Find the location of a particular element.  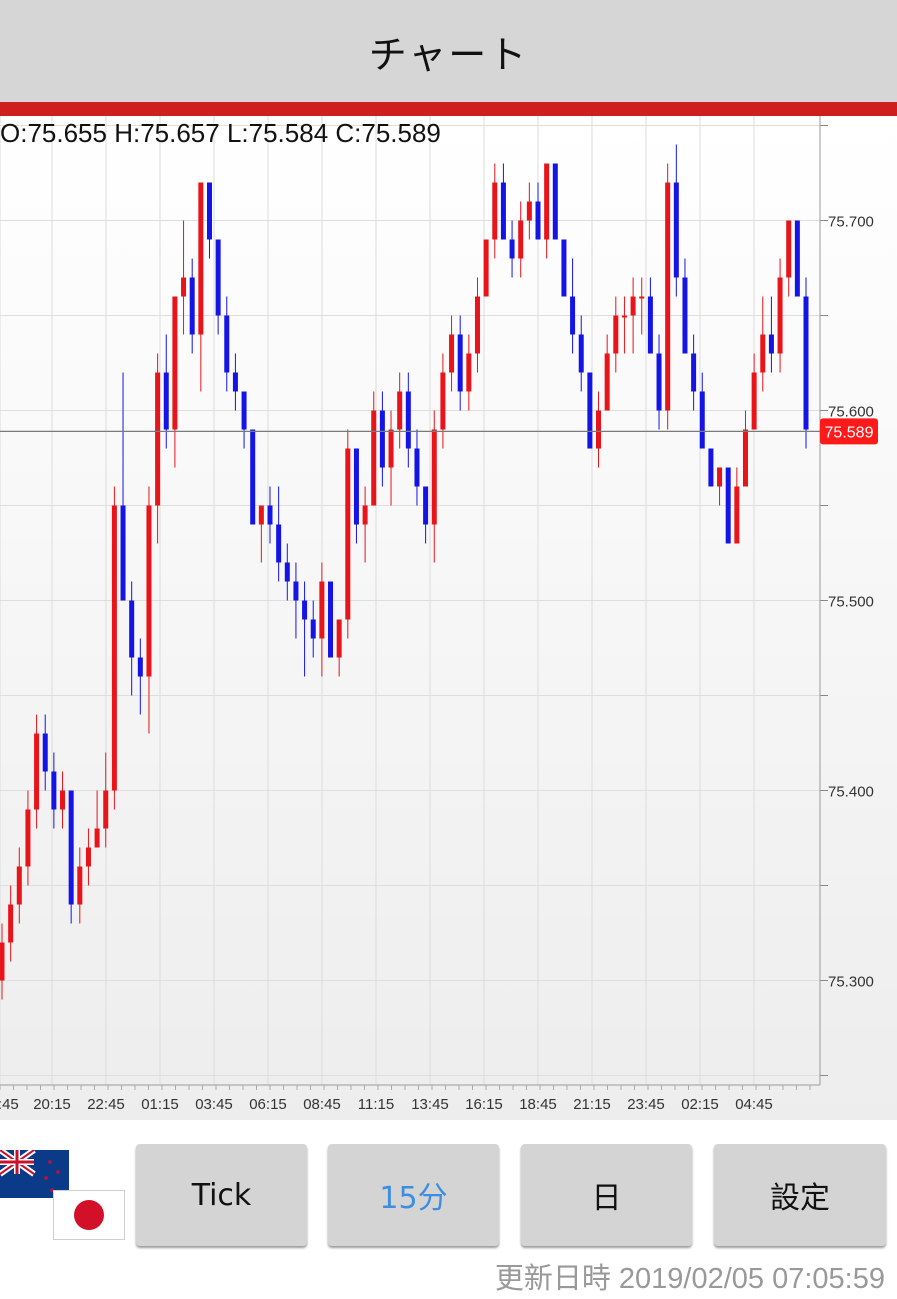

tick-button: Tick is located at coordinates (221, 1195).